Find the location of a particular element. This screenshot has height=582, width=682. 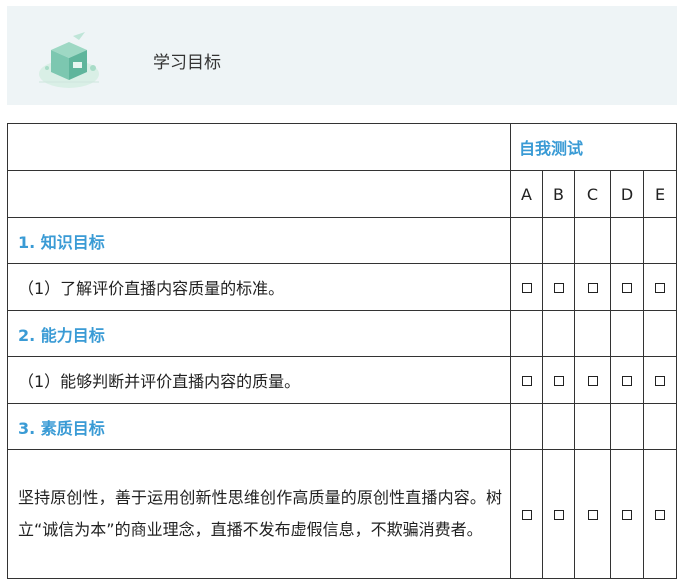

letter-e: E is located at coordinates (660, 194).